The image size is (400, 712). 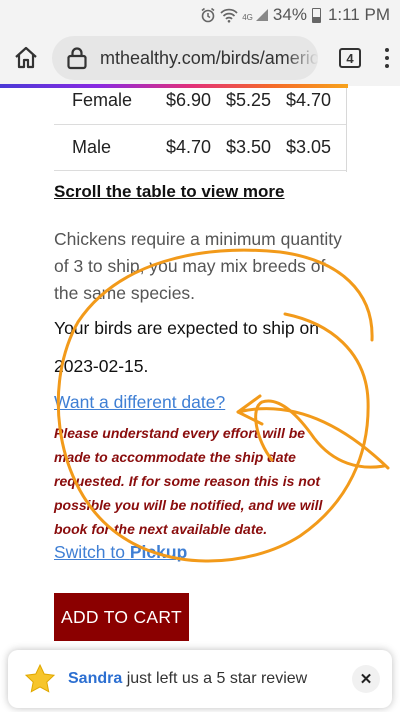 I want to click on tabs-icon: 4, so click(x=350, y=58).